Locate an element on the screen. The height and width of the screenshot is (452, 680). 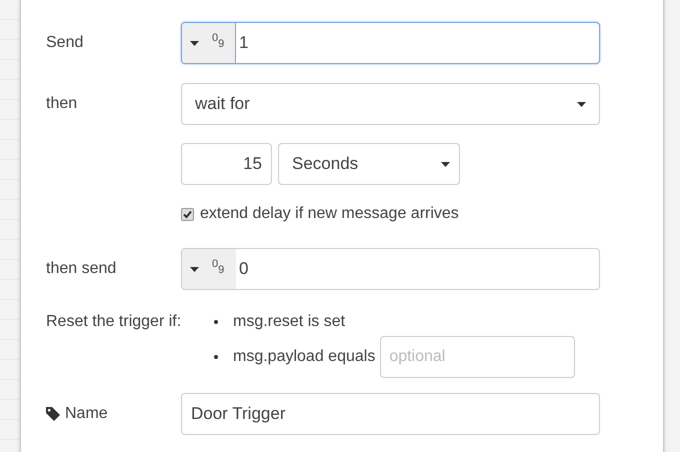
then-select: wait for is located at coordinates (390, 104).